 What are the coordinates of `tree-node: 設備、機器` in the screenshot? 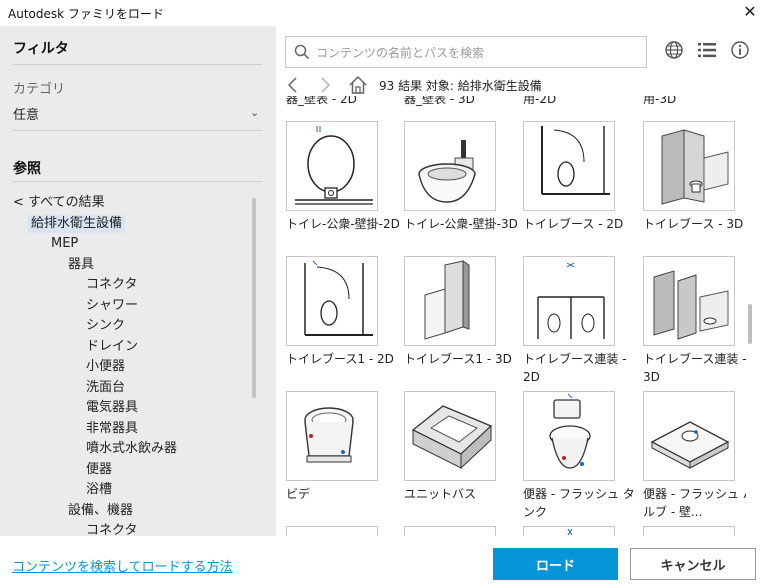 It's located at (100, 511).